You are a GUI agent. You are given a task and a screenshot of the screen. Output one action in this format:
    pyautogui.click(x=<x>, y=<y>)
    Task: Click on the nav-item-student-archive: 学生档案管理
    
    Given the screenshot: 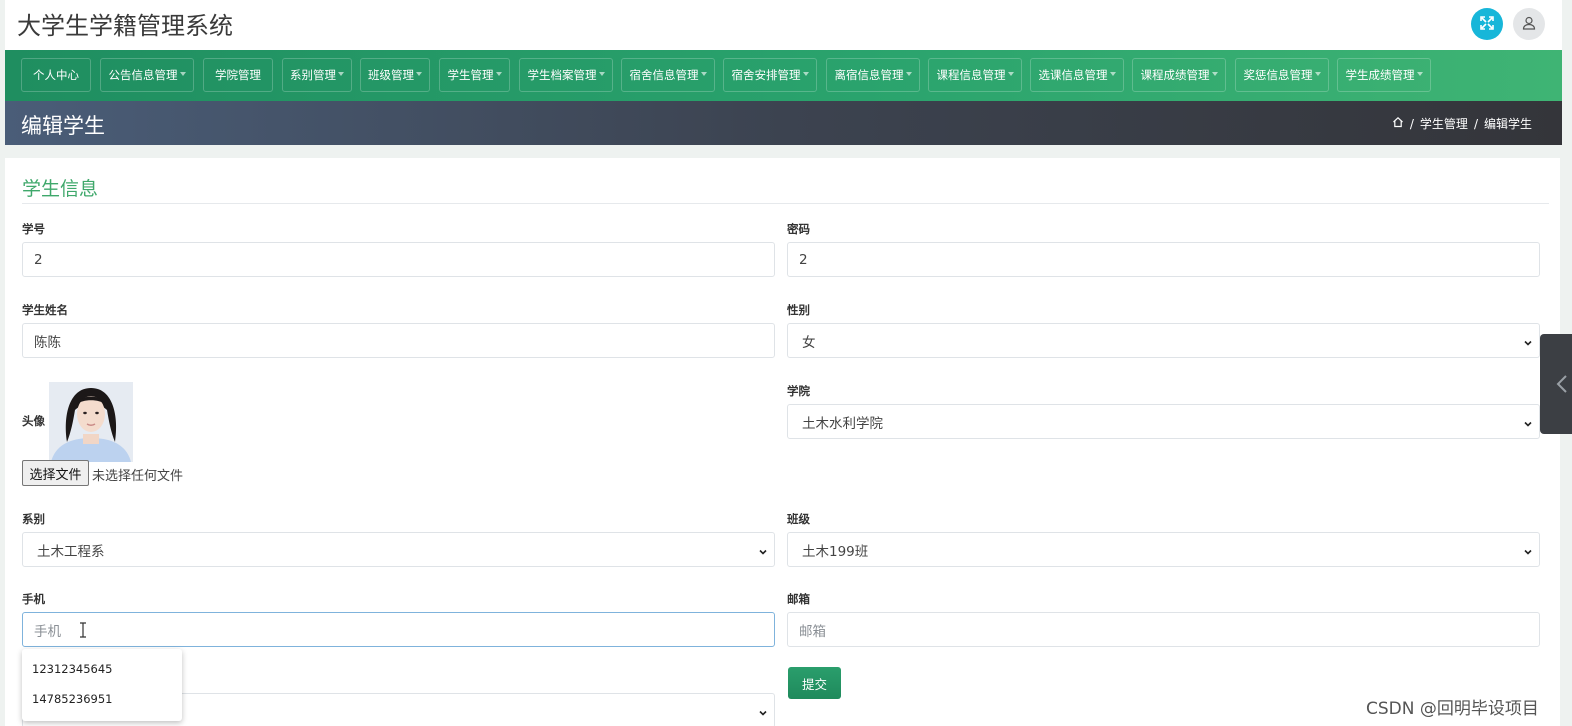 What is the action you would take?
    pyautogui.click(x=566, y=75)
    